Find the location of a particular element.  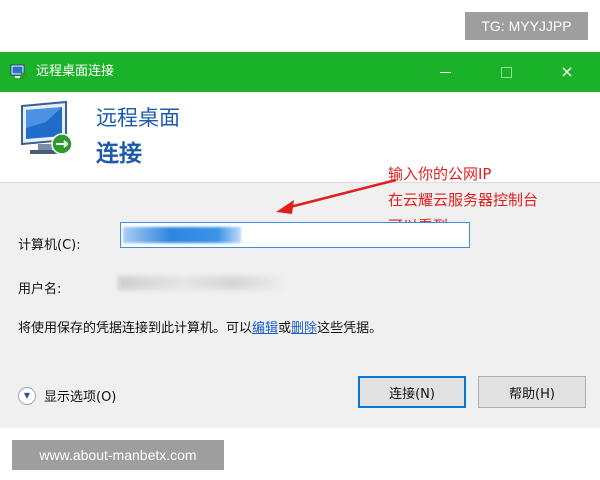

close-icon: × is located at coordinates (567, 71).